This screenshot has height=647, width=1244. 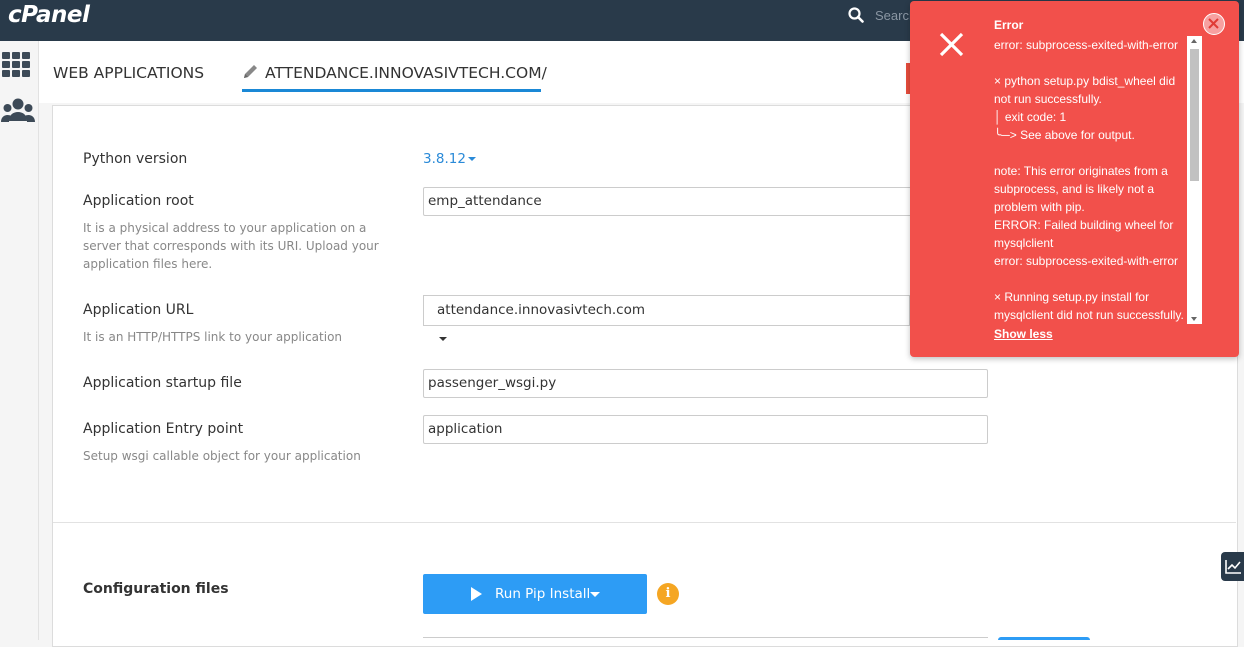 I want to click on entry-point-input: application, so click(x=705, y=429).